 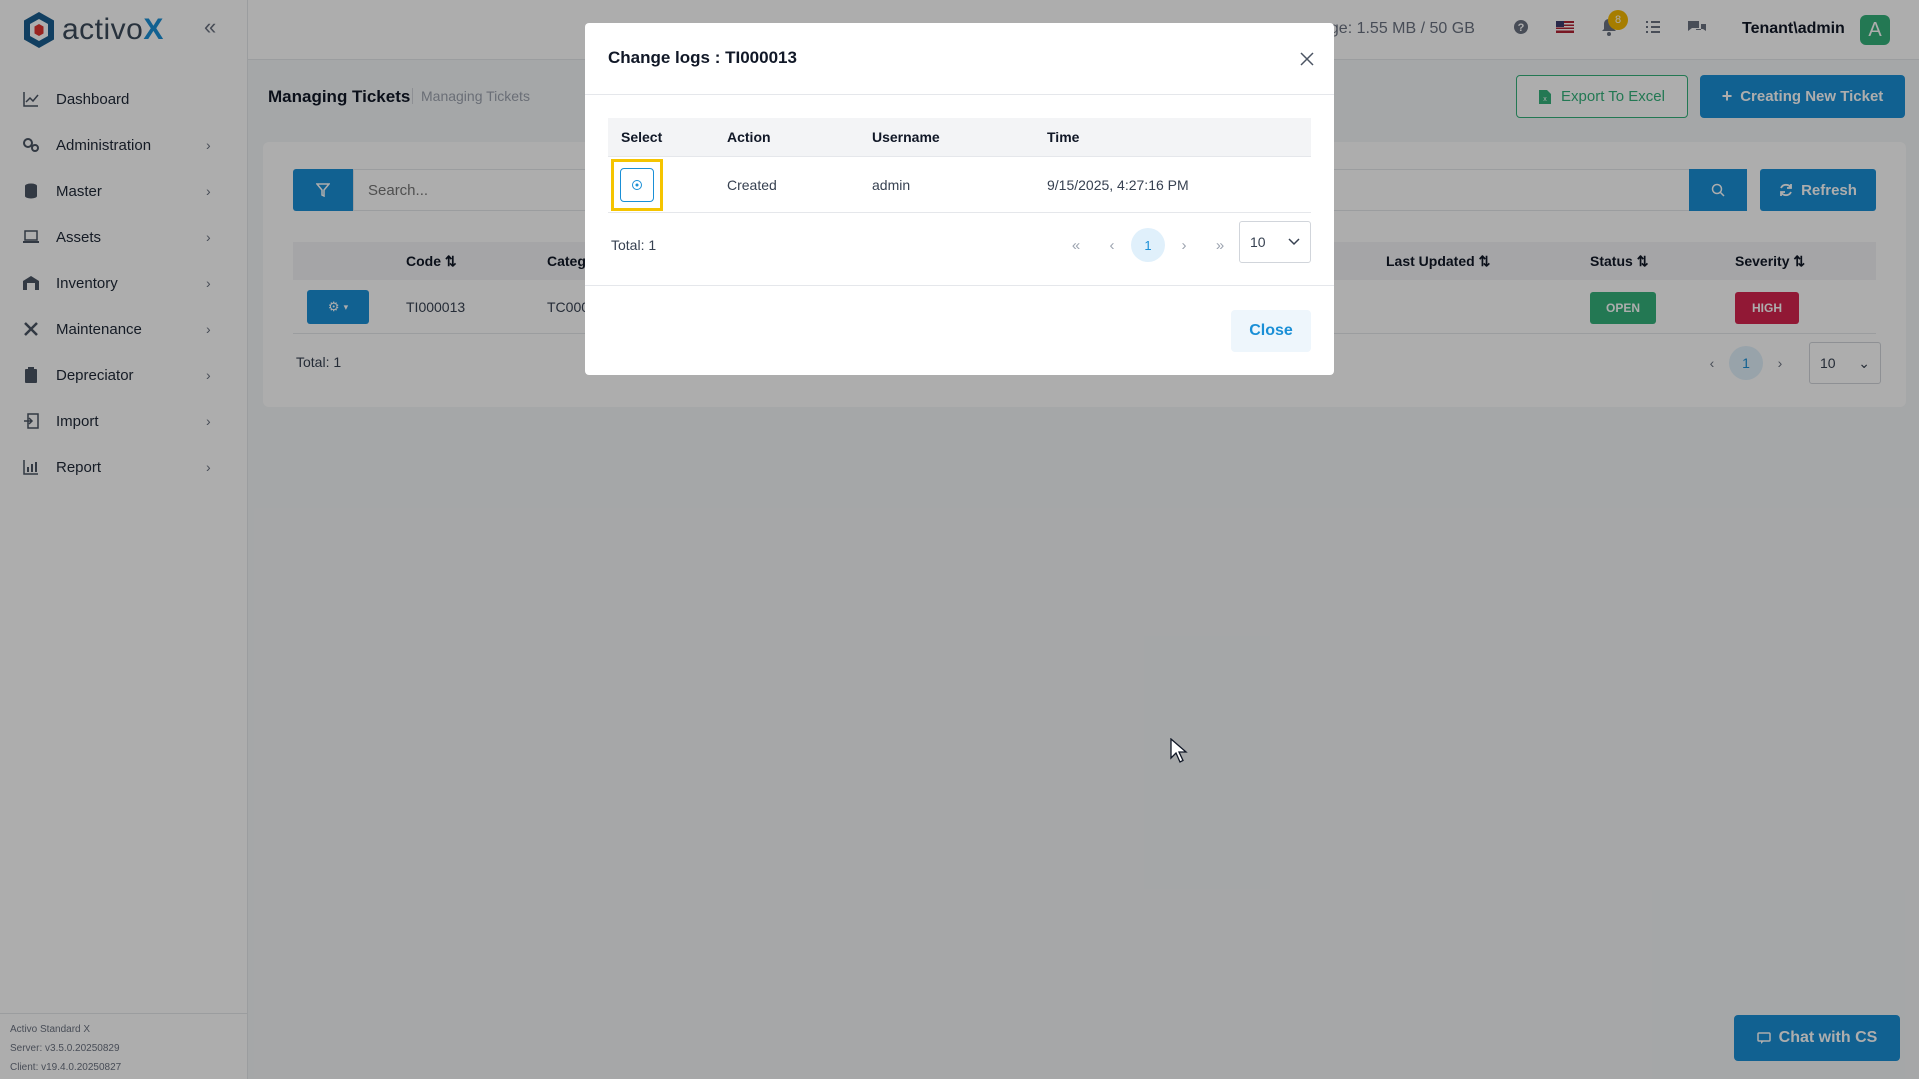 I want to click on modal-title: Change logs : TI000013, so click(x=702, y=57).